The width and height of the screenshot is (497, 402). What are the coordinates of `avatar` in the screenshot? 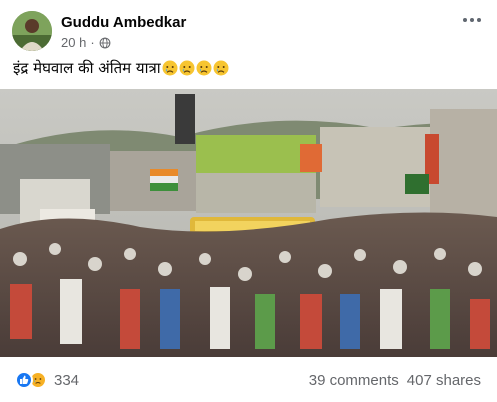 It's located at (32, 31).